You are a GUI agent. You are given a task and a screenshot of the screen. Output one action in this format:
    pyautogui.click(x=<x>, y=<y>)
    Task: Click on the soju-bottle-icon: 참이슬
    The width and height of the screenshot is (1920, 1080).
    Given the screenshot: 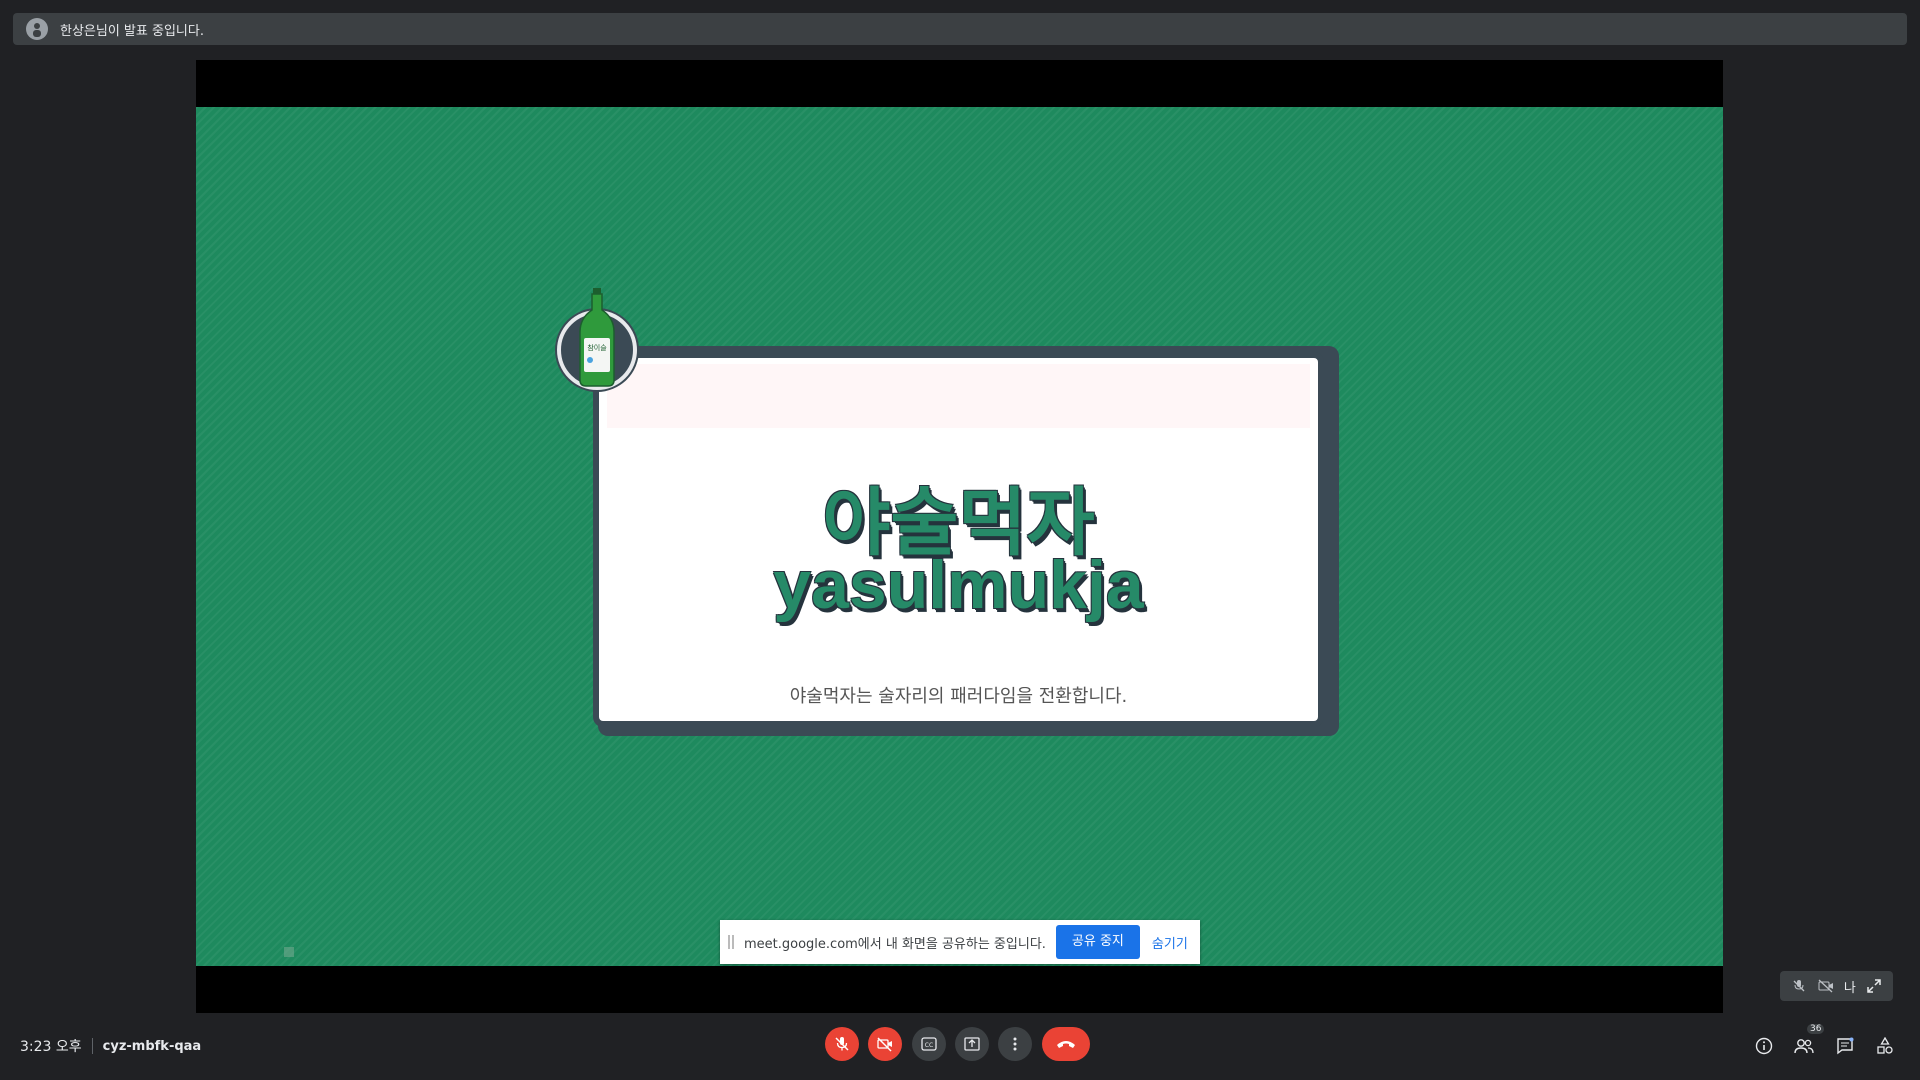 What is the action you would take?
    pyautogui.click(x=597, y=339)
    